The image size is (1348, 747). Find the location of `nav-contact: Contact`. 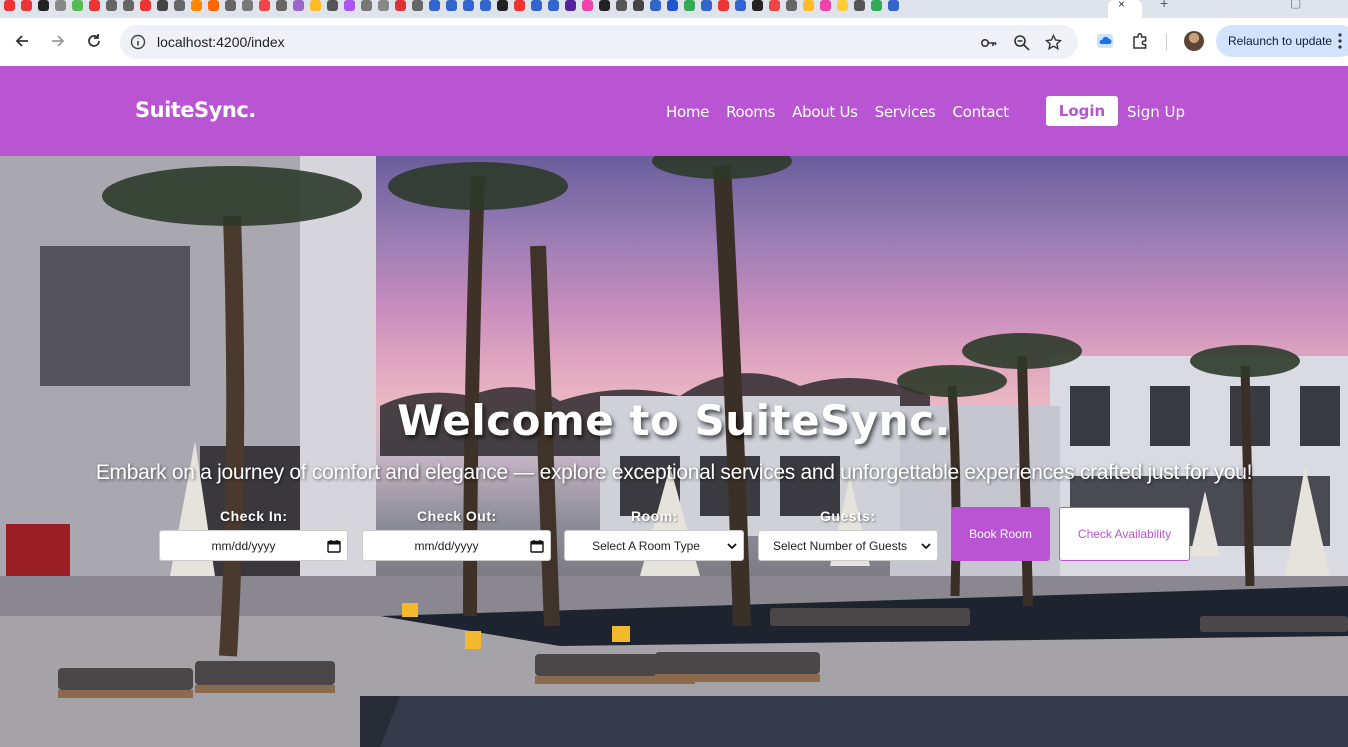

nav-contact: Contact is located at coordinates (981, 112).